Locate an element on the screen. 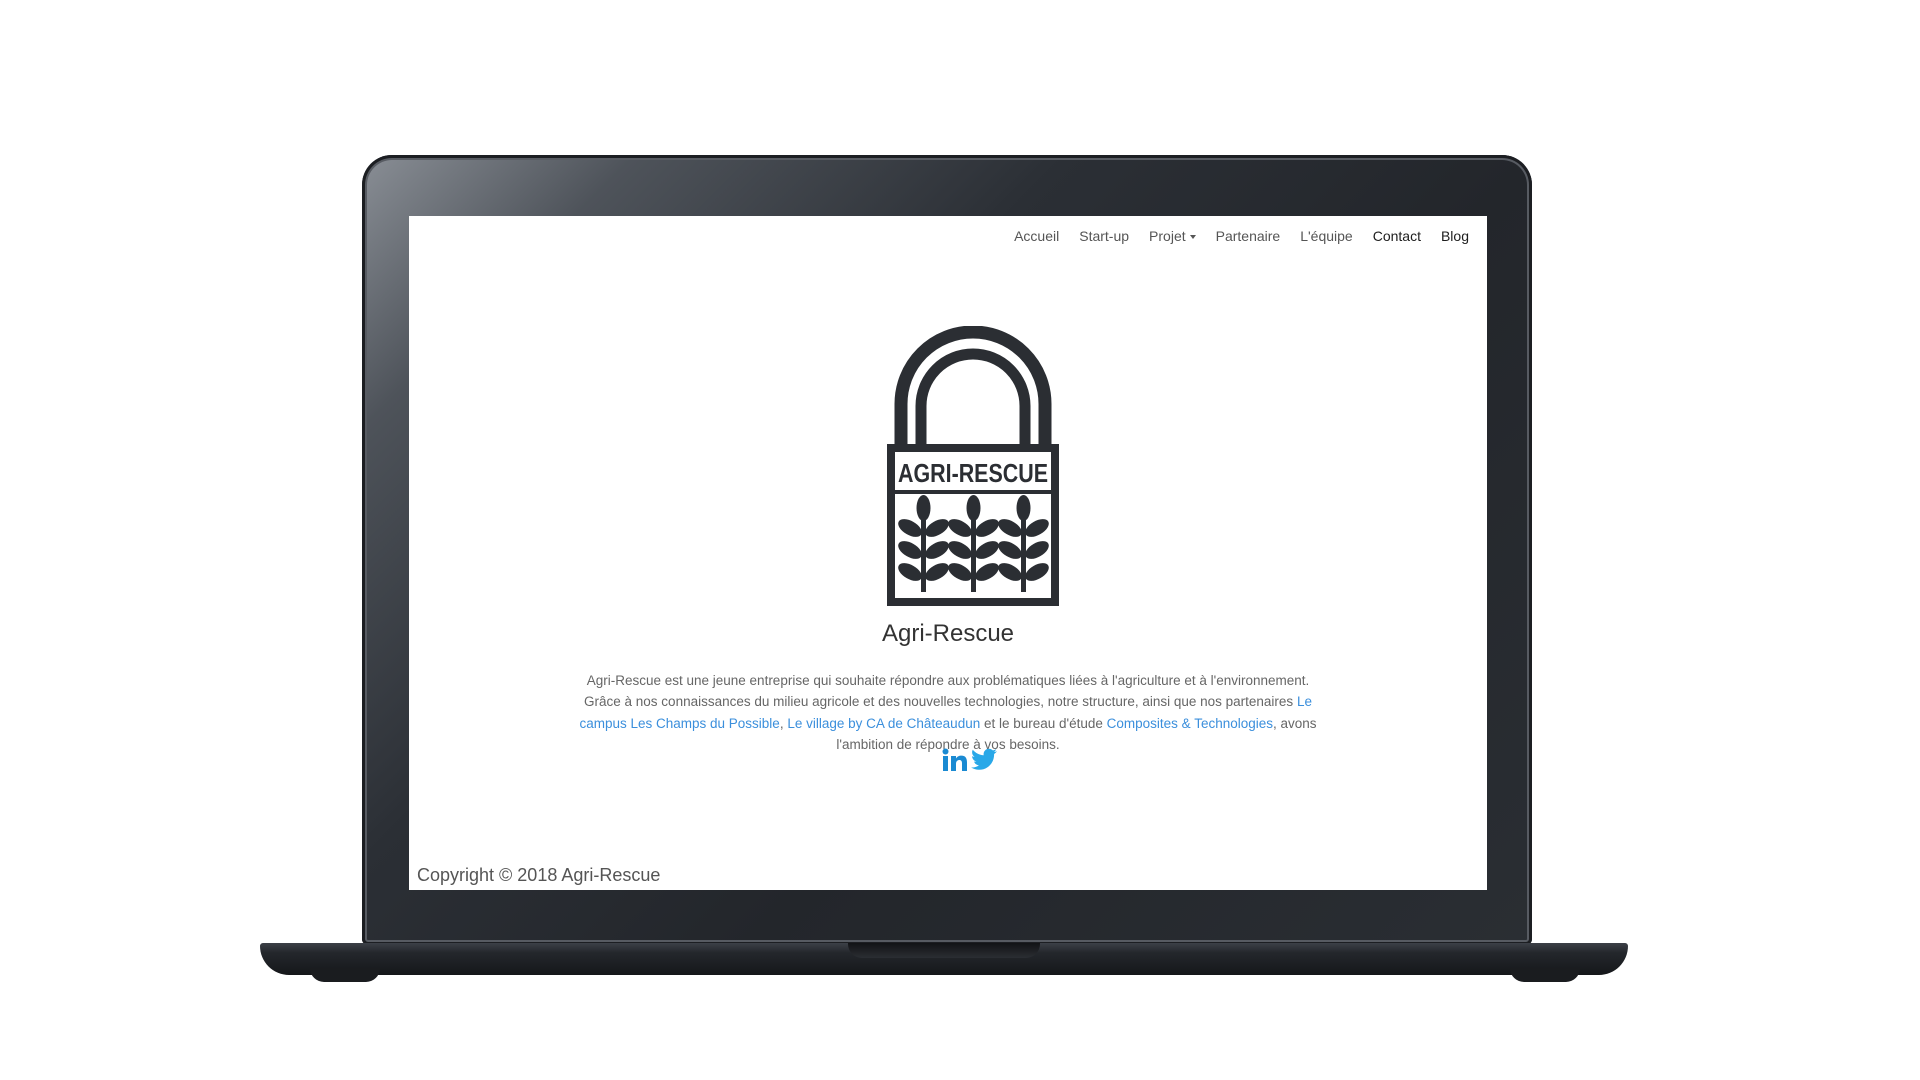 This screenshot has height=1080, width=1920. logo-text: AGRI-RESCUE is located at coordinates (973, 473).